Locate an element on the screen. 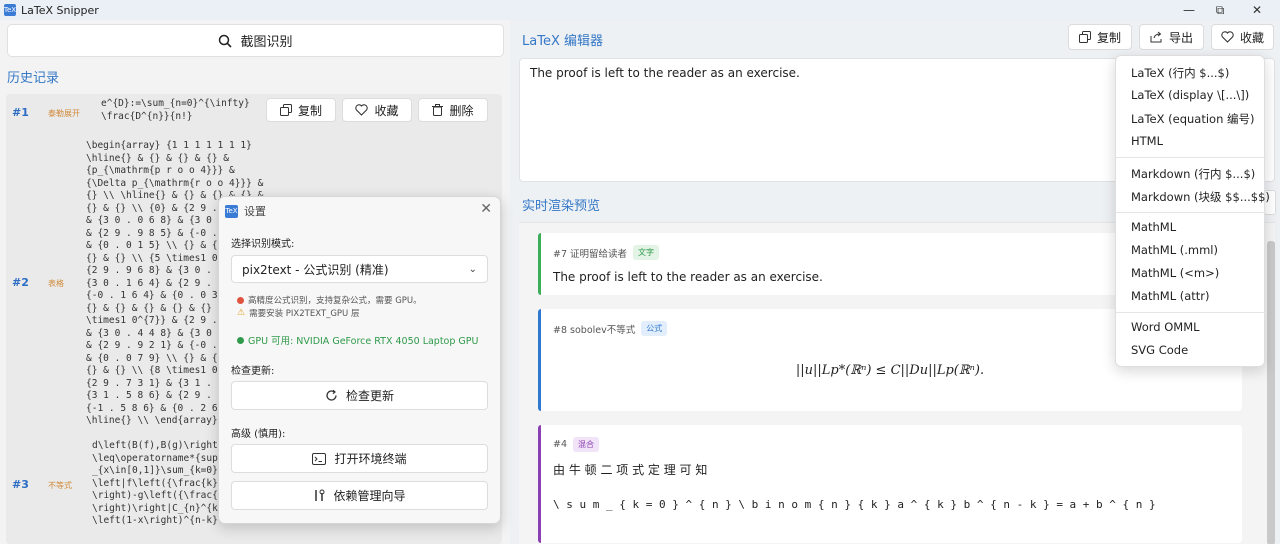  menu-item-markdown-inline: Markdown (行内 $...$) is located at coordinates (1193, 174).